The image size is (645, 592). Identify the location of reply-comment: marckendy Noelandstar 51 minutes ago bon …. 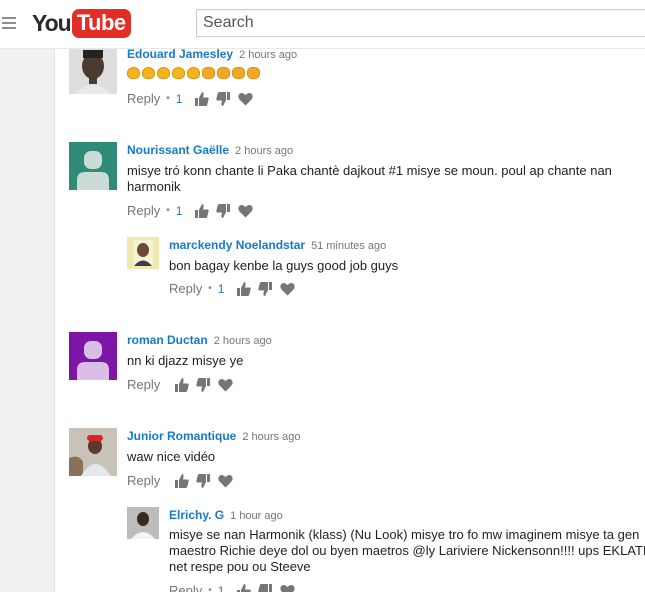
(386, 269).